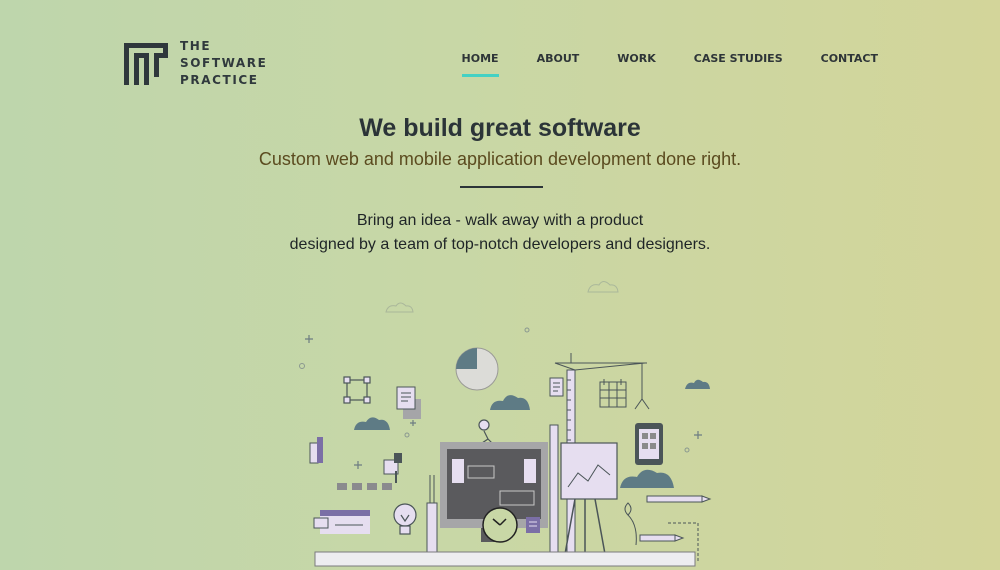 Image resolution: width=1000 pixels, height=570 pixels. Describe the element at coordinates (480, 64) in the screenshot. I see `nav-home: HOME` at that location.